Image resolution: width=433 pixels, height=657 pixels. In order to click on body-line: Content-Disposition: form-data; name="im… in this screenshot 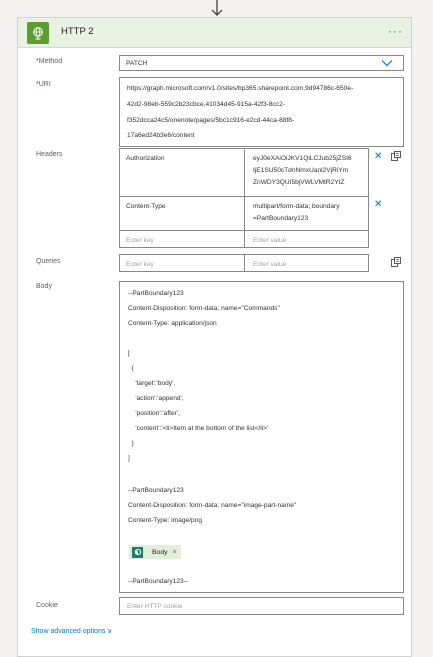, I will do `click(212, 505)`.